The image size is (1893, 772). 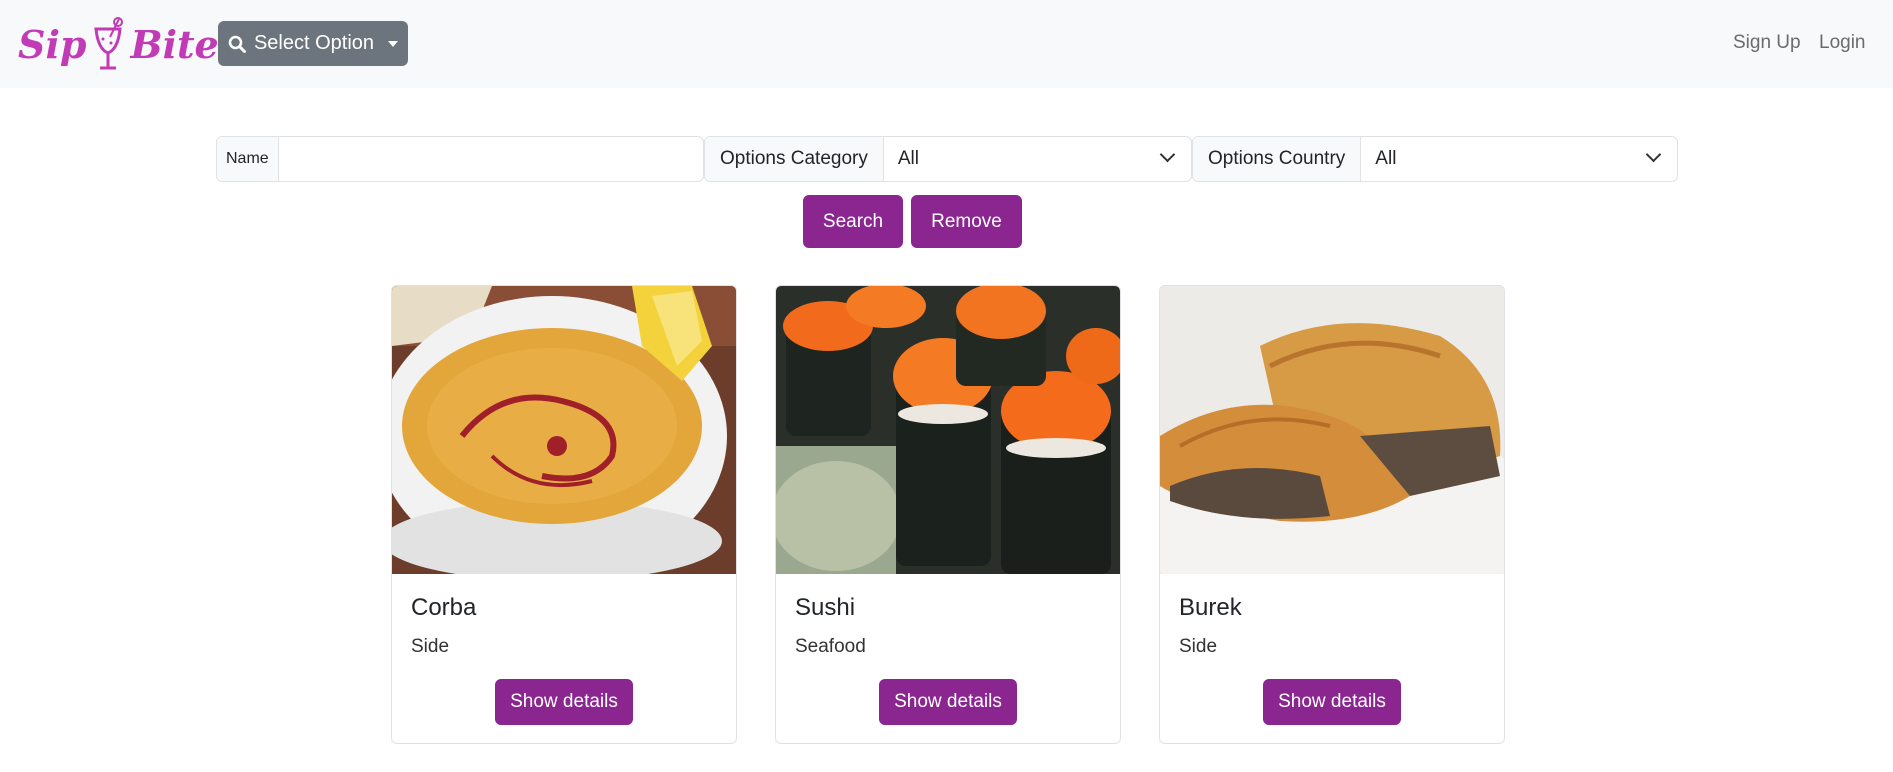 I want to click on burek-photo, so click(x=1332, y=430).